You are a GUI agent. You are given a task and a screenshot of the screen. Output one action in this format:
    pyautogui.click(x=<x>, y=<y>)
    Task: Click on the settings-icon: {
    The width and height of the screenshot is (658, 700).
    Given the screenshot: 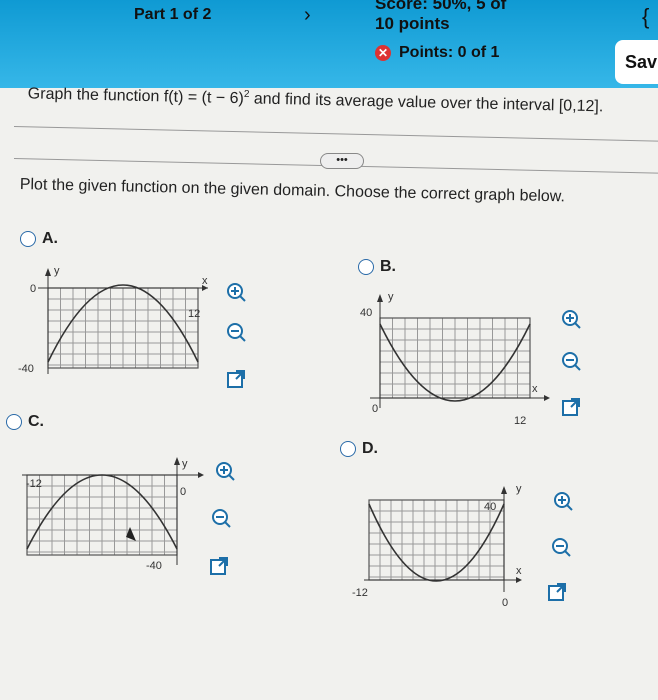 What is the action you would take?
    pyautogui.click(x=645, y=17)
    